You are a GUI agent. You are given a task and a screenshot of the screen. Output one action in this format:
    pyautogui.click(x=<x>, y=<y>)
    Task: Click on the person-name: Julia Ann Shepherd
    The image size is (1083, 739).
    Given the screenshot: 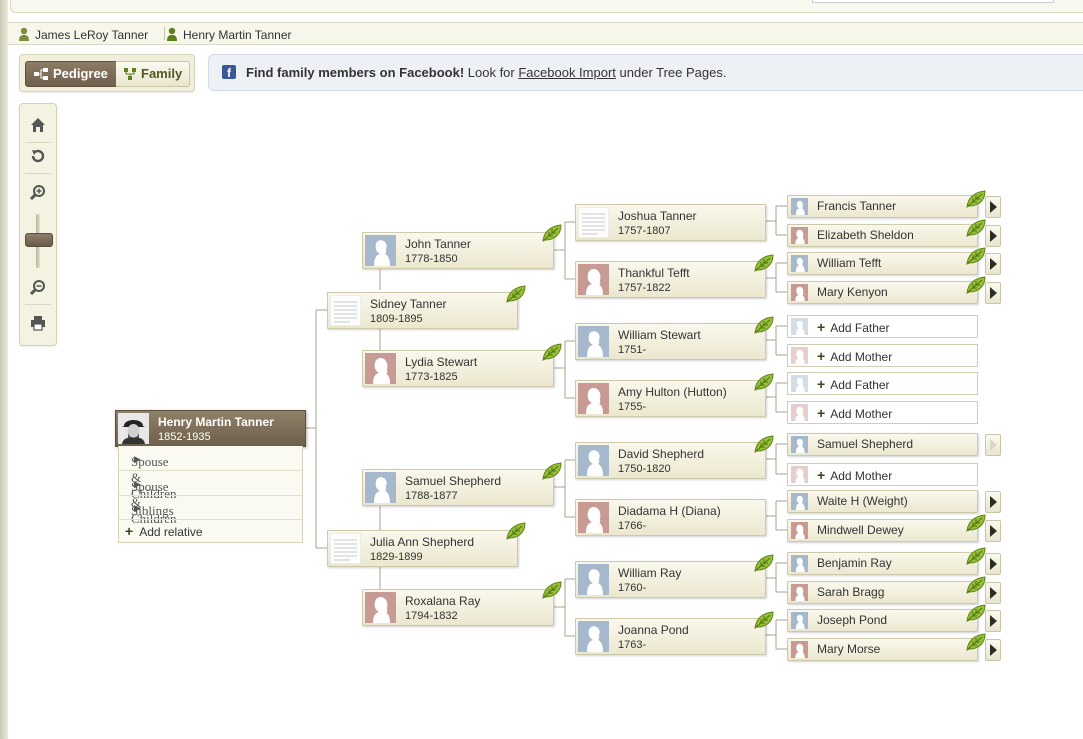 What is the action you would take?
    pyautogui.click(x=422, y=542)
    